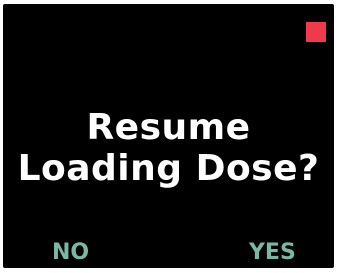 The image size is (338, 273). What do you see at coordinates (272, 253) in the screenshot?
I see `yes-button: YES` at bounding box center [272, 253].